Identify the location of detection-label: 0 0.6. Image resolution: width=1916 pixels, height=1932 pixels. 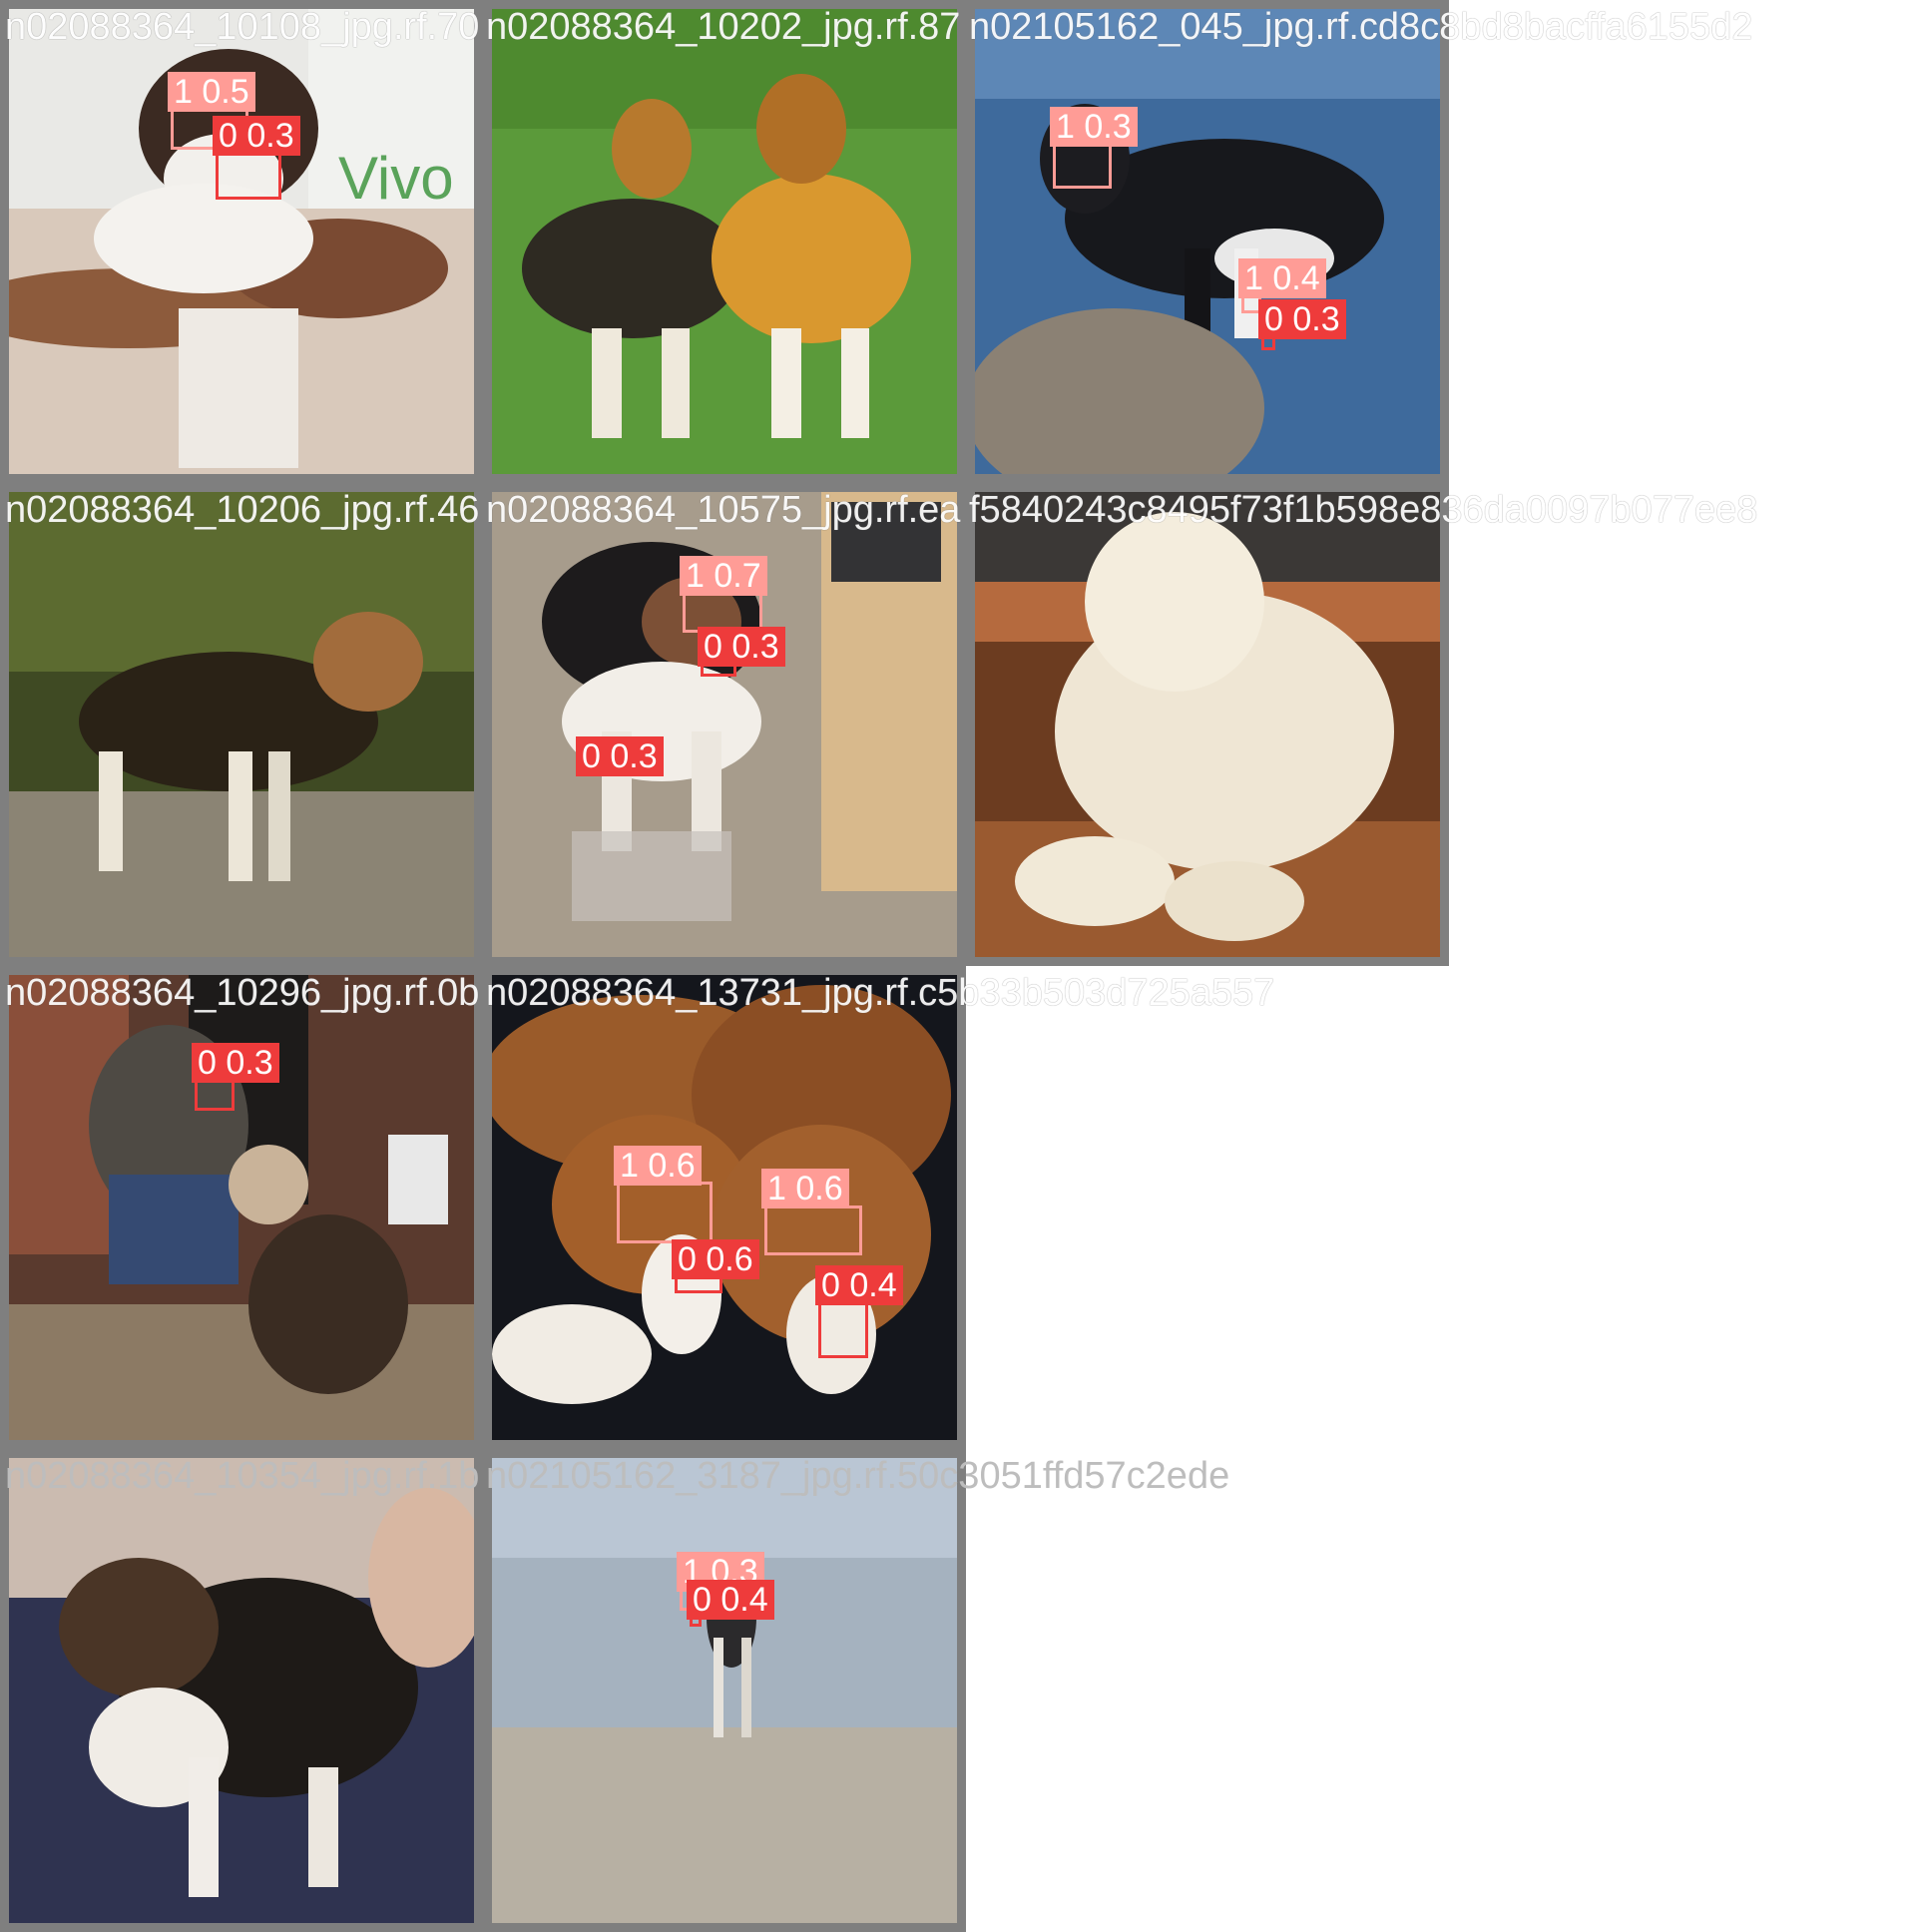
(715, 1259).